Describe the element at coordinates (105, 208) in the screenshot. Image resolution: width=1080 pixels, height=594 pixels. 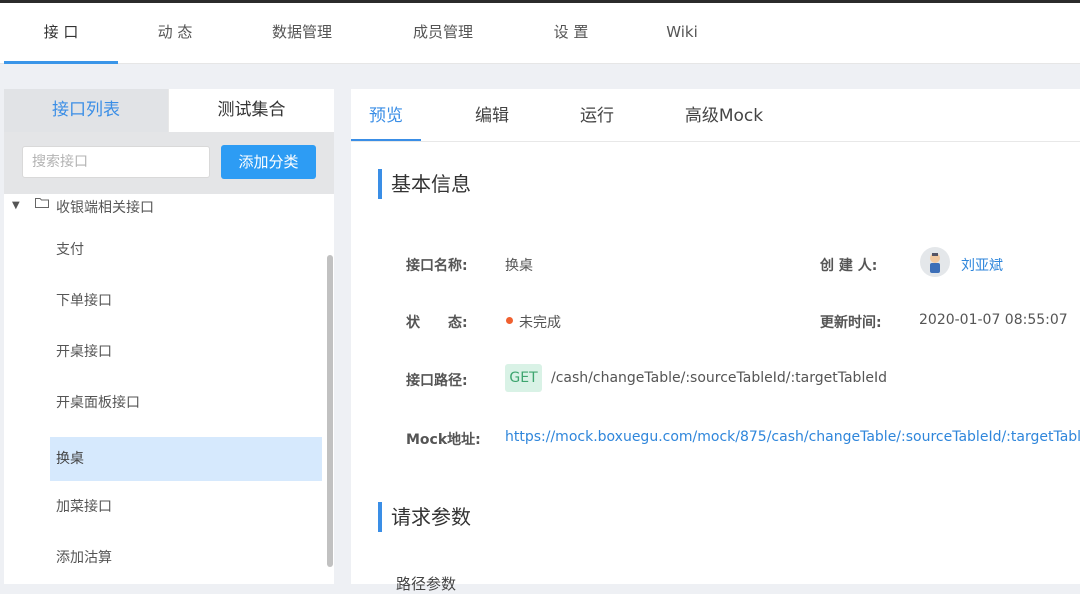
I see `category-label: 收银端相关接口` at that location.